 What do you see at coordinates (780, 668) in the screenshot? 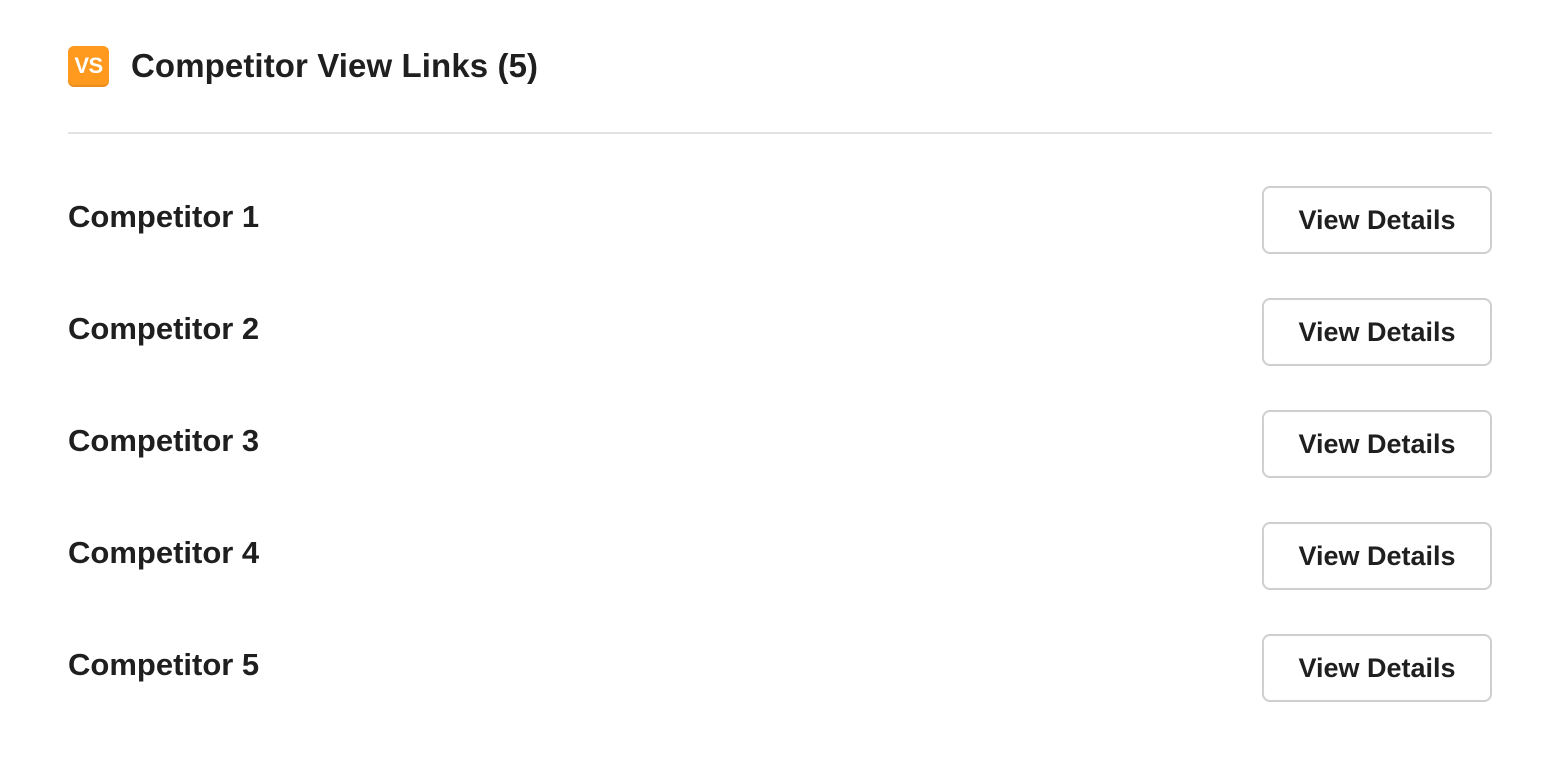
I see `list-item: Competitor 5 View Details` at bounding box center [780, 668].